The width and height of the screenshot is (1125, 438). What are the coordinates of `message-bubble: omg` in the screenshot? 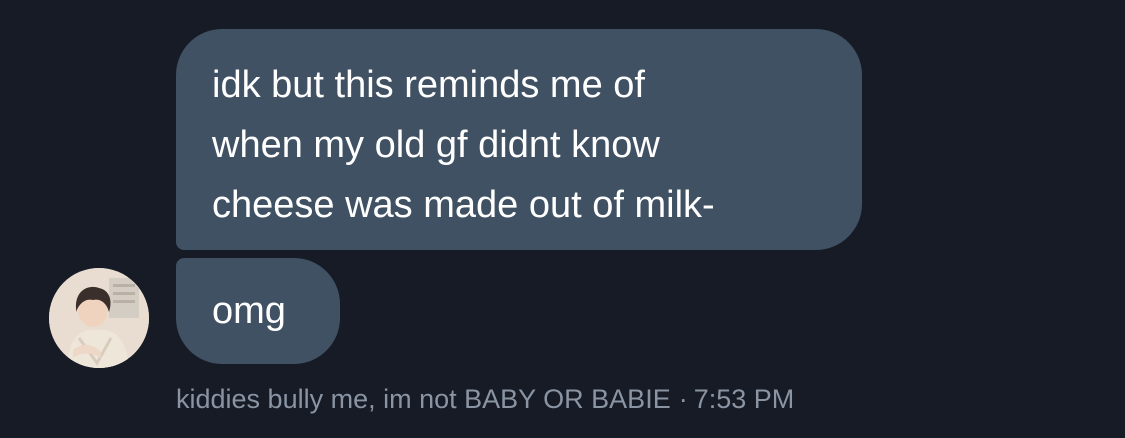 It's located at (258, 311).